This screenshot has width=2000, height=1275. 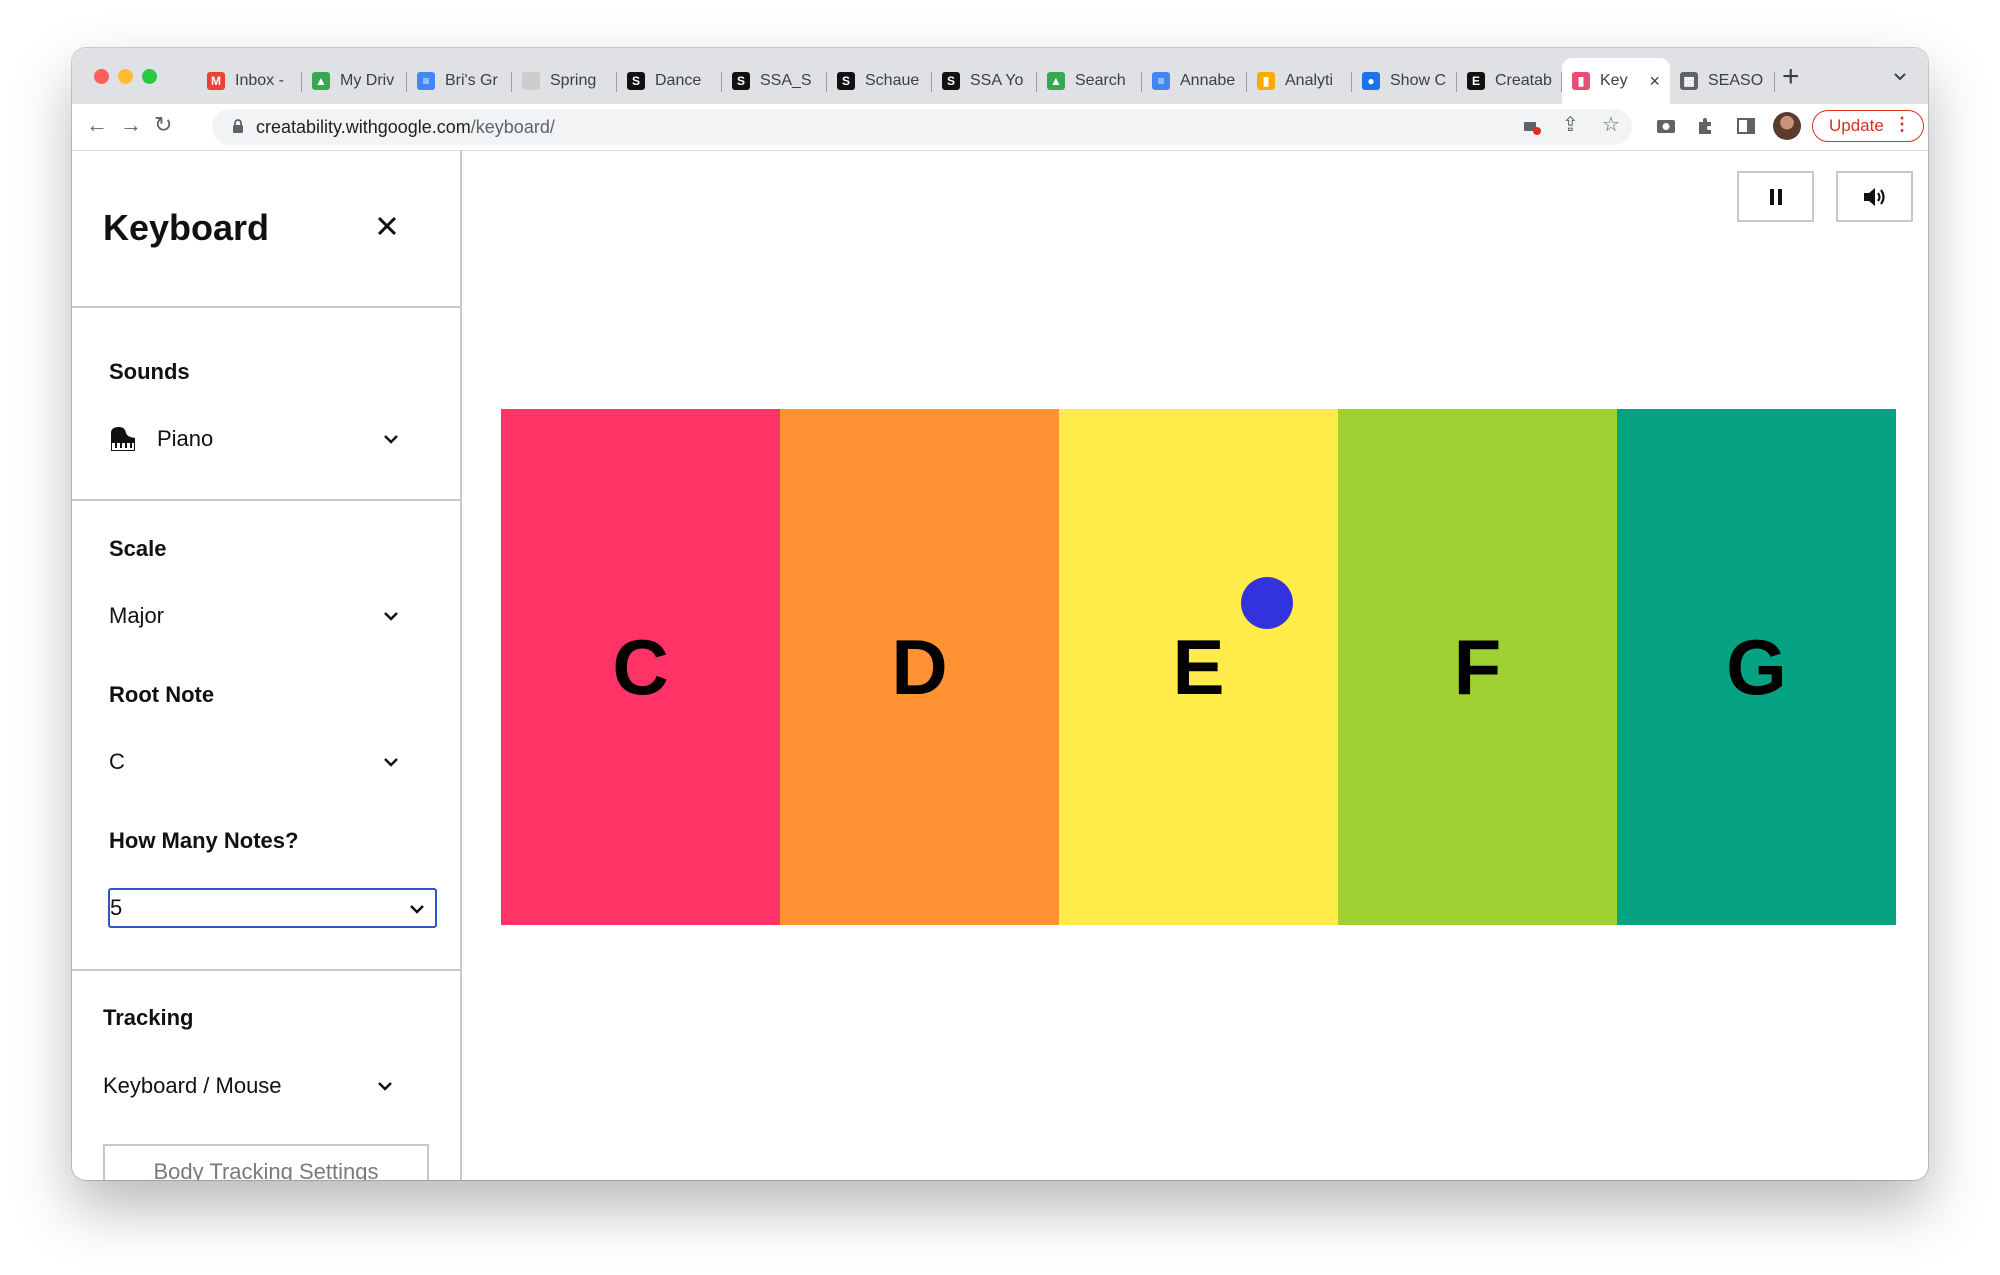 What do you see at coordinates (387, 226) in the screenshot?
I see `close-sidebar-icon` at bounding box center [387, 226].